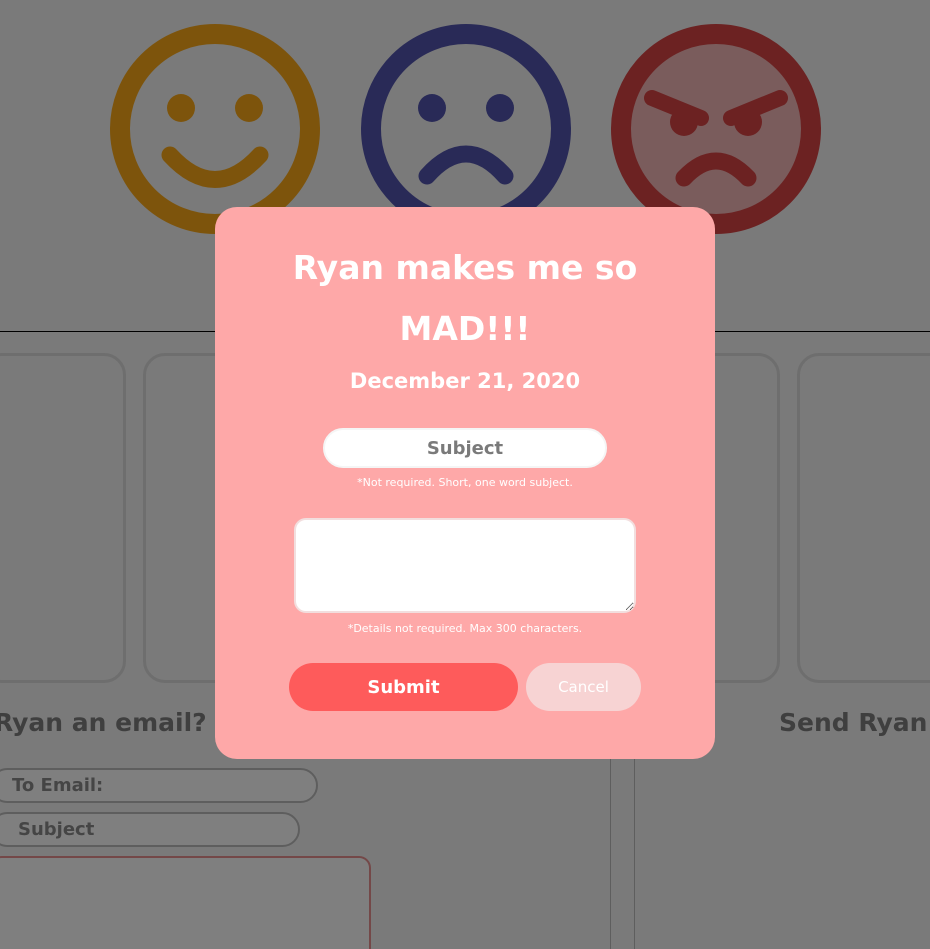  I want to click on entry-date: December 21, 2020, so click(465, 381).